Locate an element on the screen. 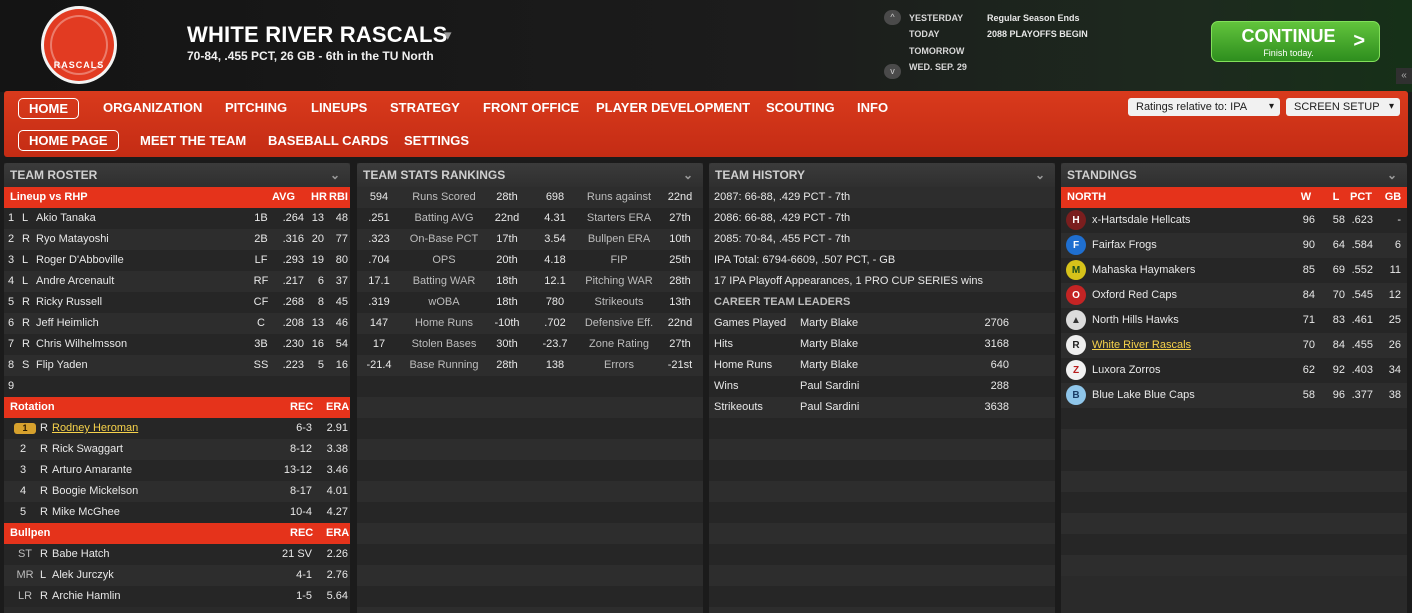 Image resolution: width=1412 pixels, height=613 pixels. nav-home: HOME is located at coordinates (48, 108).